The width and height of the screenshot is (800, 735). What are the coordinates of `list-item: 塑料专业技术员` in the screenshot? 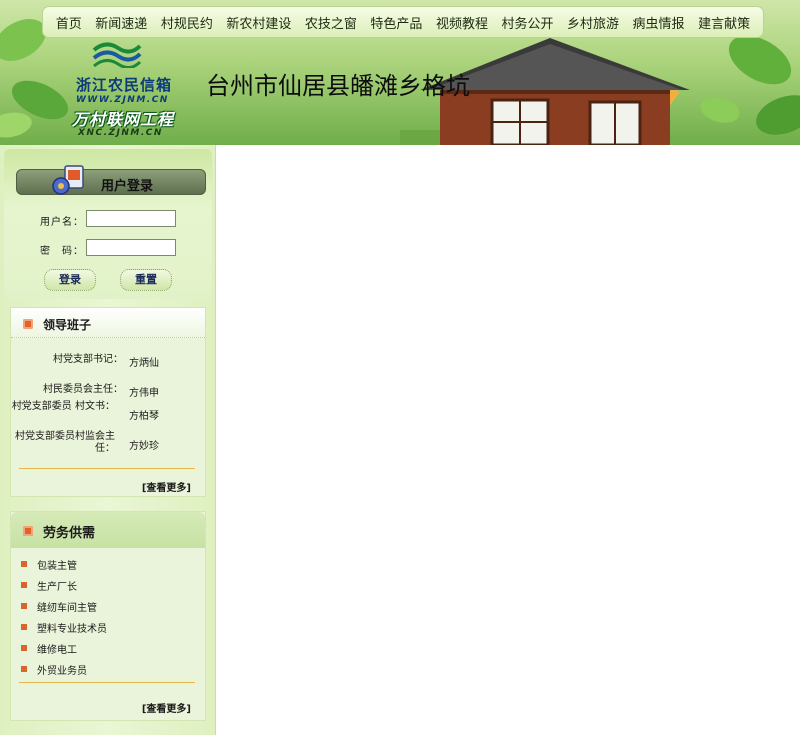 It's located at (64, 627).